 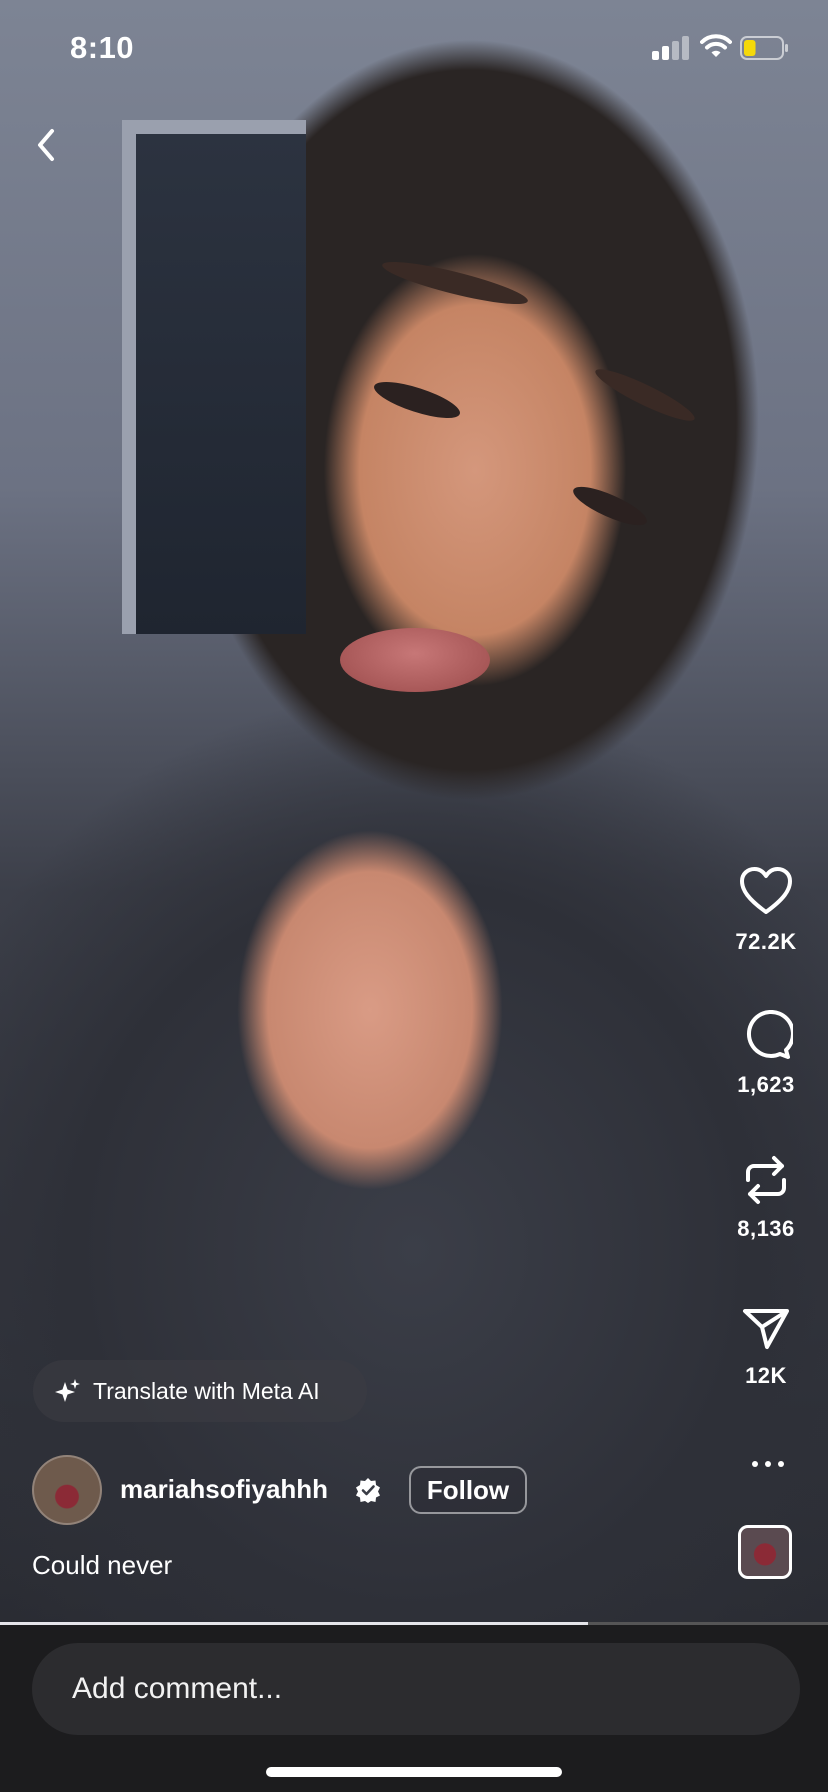 I want to click on translate-label: Translate with Meta AI, so click(x=206, y=1390).